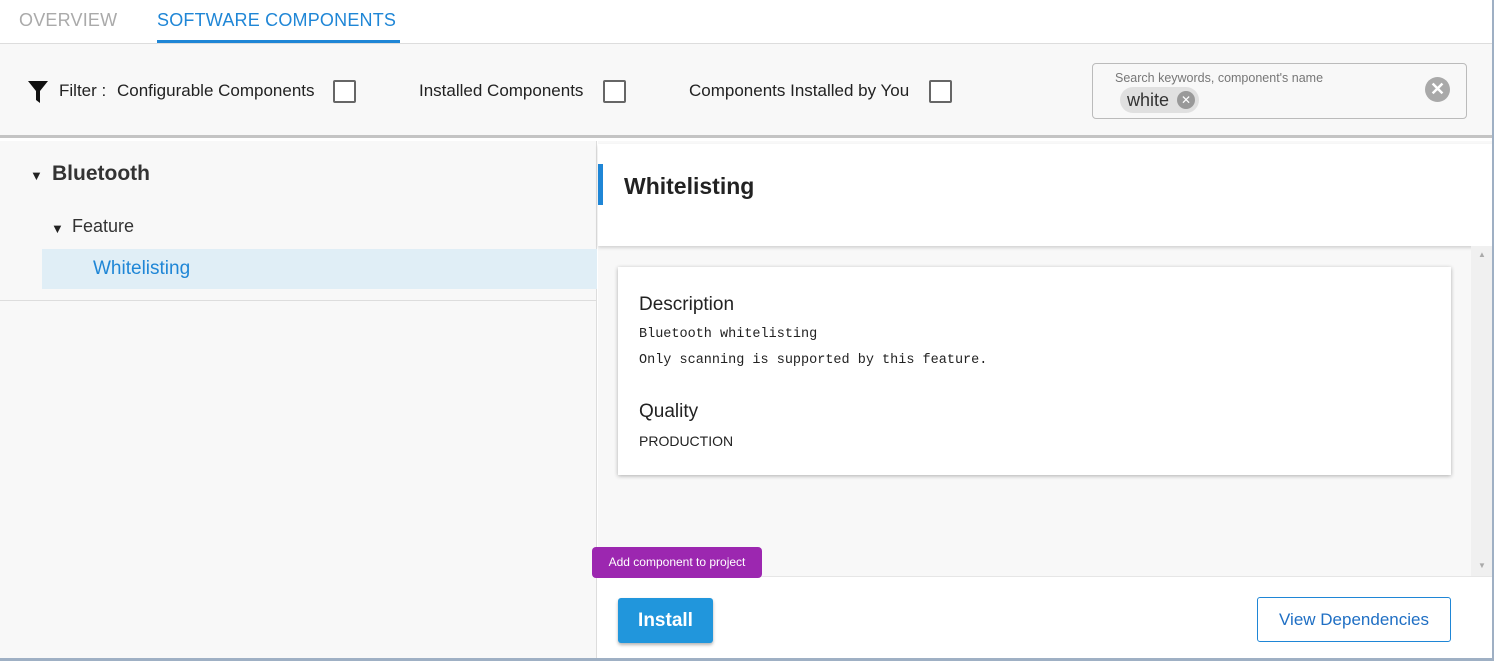  I want to click on tree-category-feature: Feature, so click(103, 226).